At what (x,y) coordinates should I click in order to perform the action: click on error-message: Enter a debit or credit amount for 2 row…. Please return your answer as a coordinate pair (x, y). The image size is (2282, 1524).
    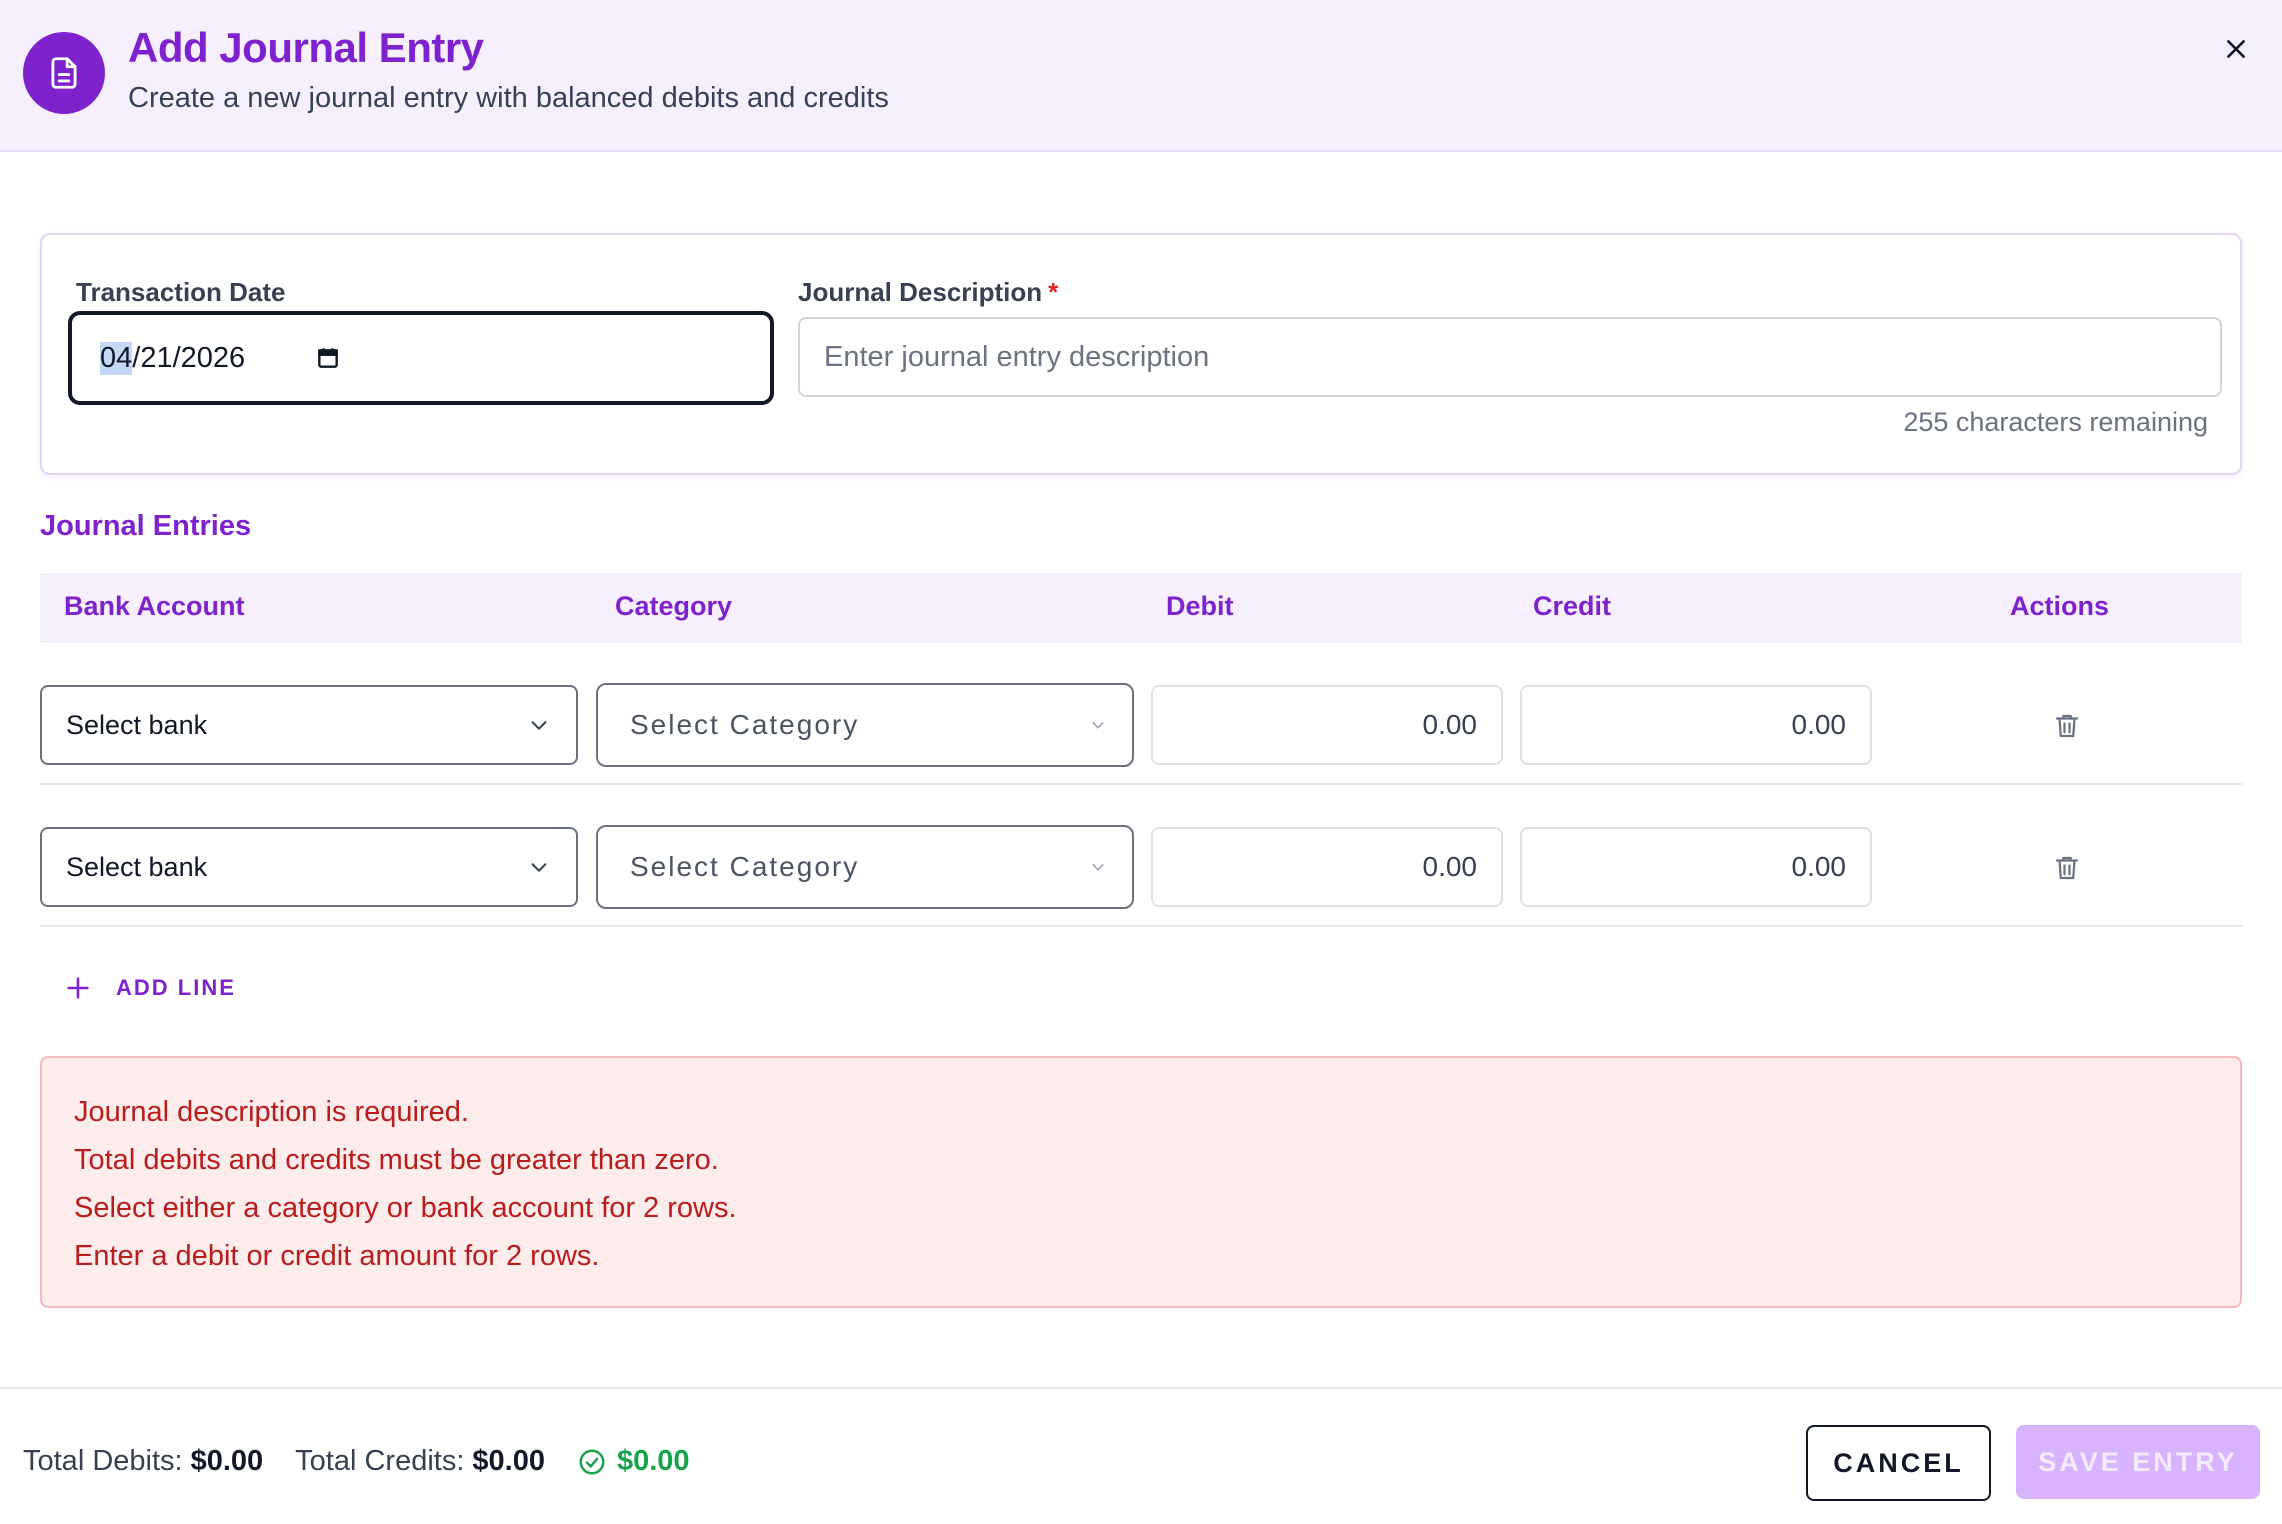
    Looking at the image, I should click on (337, 1256).